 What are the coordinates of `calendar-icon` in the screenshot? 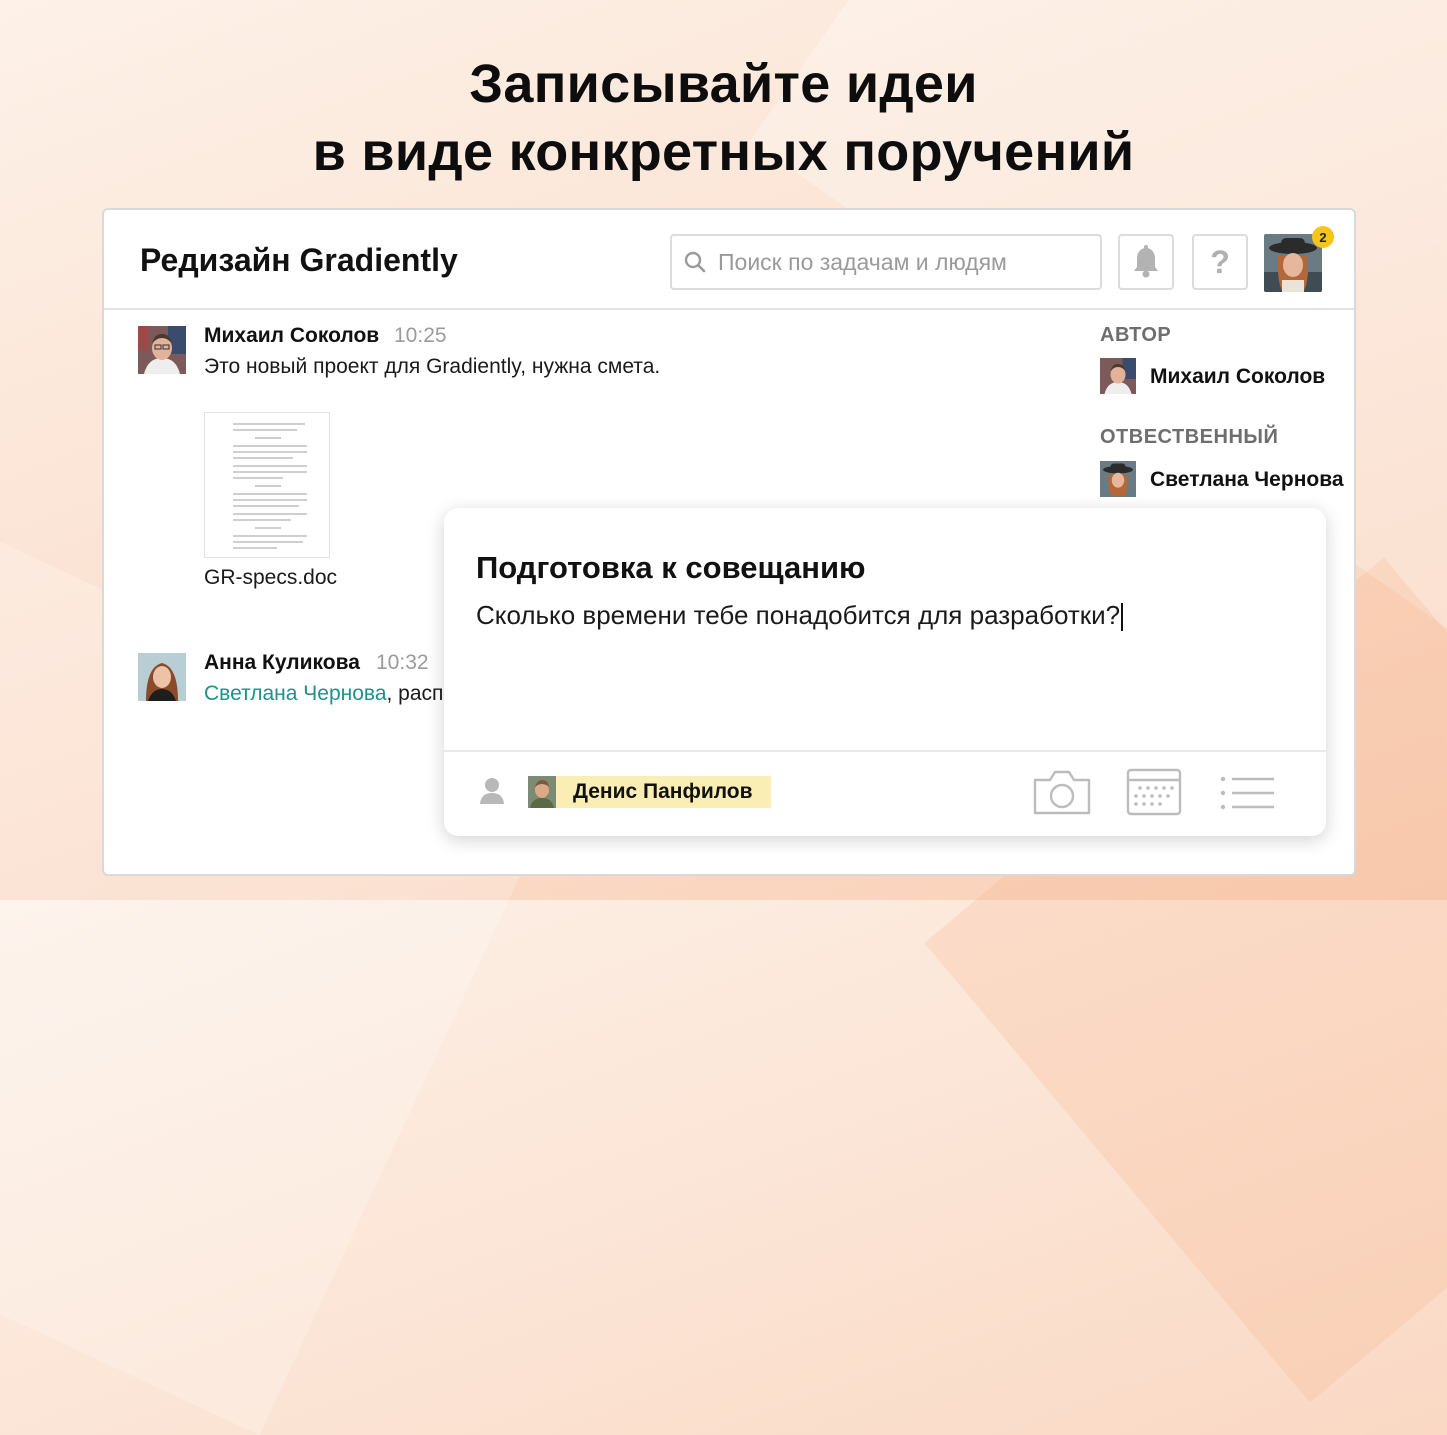 It's located at (1154, 792).